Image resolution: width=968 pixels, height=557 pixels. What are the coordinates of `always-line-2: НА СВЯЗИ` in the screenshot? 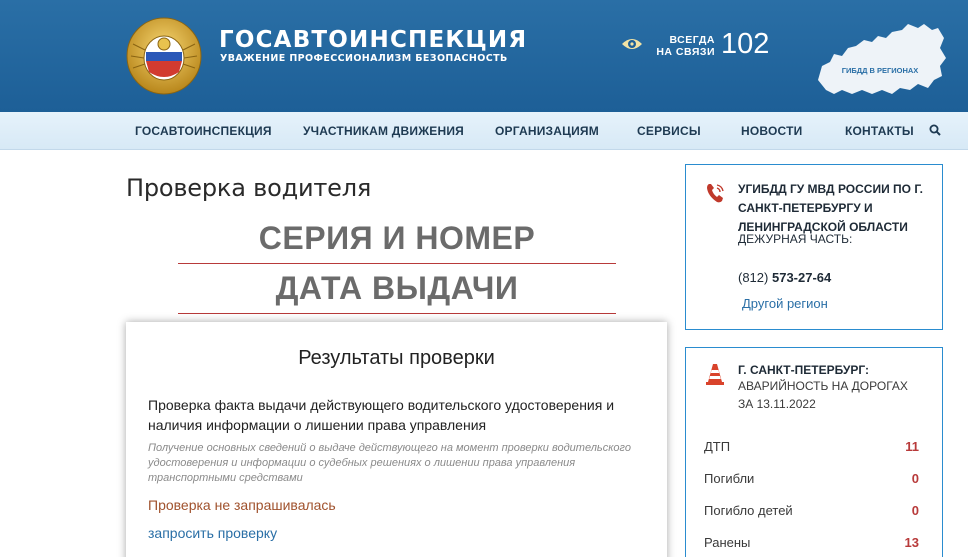 It's located at (685, 52).